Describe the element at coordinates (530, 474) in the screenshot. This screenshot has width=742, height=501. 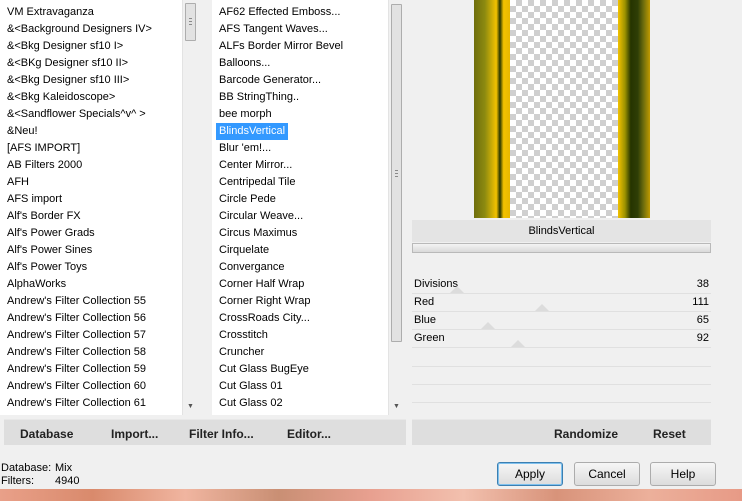
I see `apply-button: Apply` at that location.